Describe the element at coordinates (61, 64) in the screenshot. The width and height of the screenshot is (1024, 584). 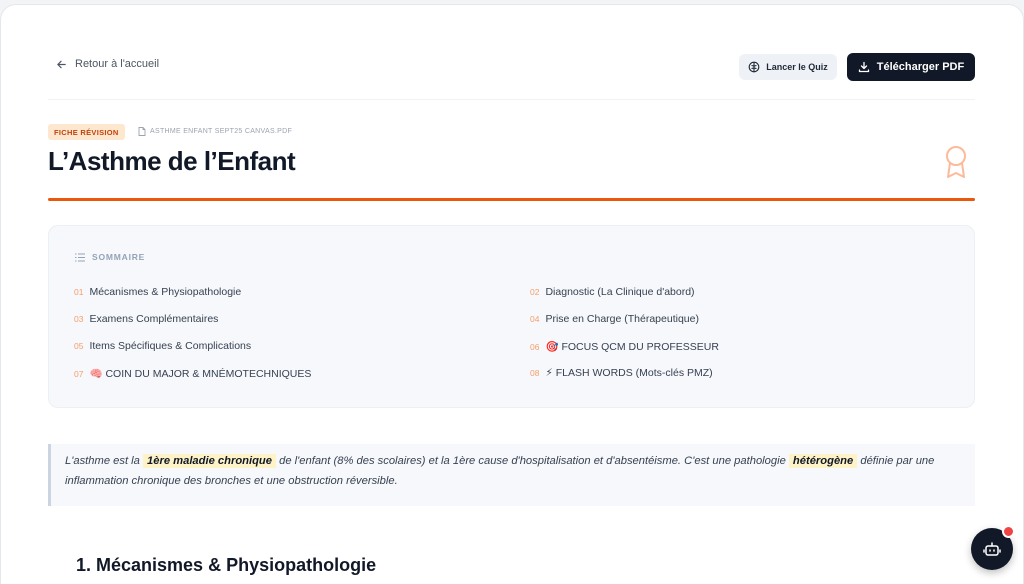
I see `arrow-left-icon` at that location.